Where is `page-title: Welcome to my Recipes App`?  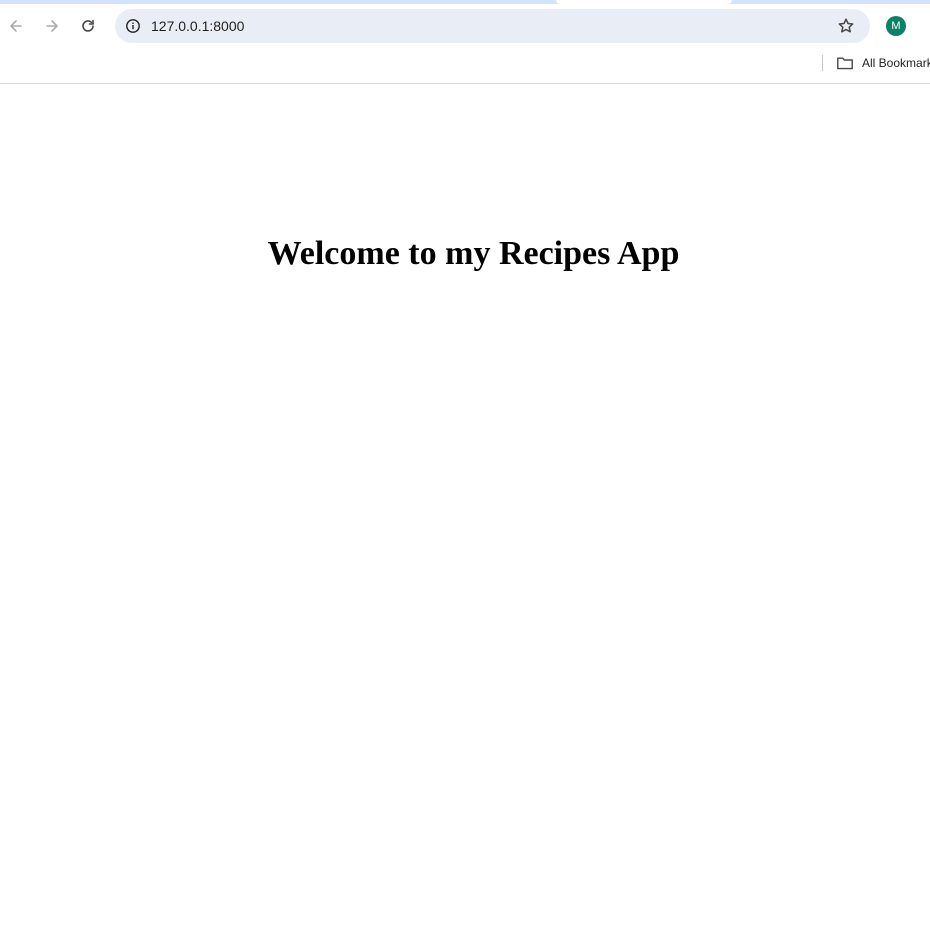
page-title: Welcome to my Recipes App is located at coordinates (473, 253).